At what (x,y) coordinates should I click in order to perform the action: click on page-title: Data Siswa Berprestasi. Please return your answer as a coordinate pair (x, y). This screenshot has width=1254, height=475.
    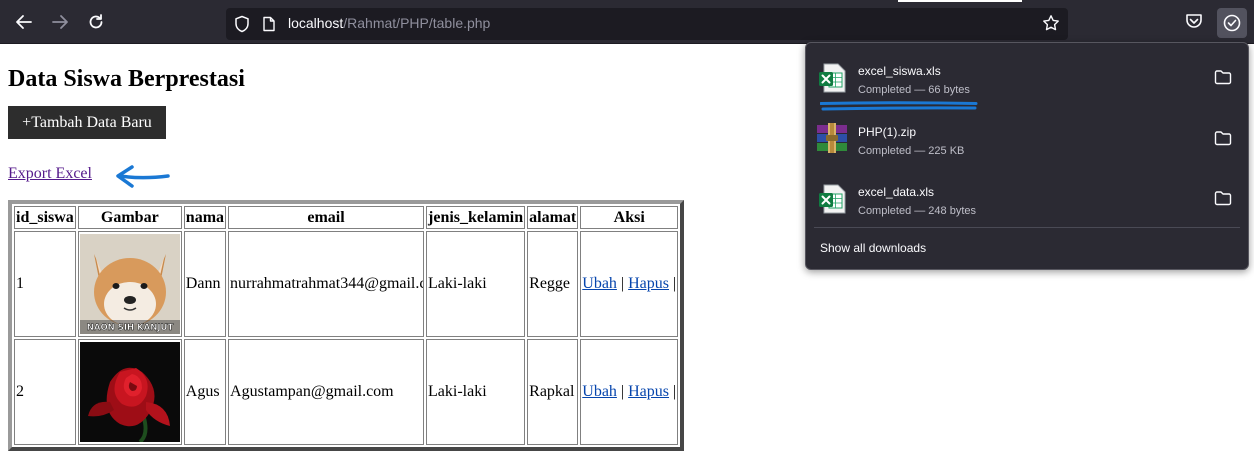
    Looking at the image, I should click on (126, 79).